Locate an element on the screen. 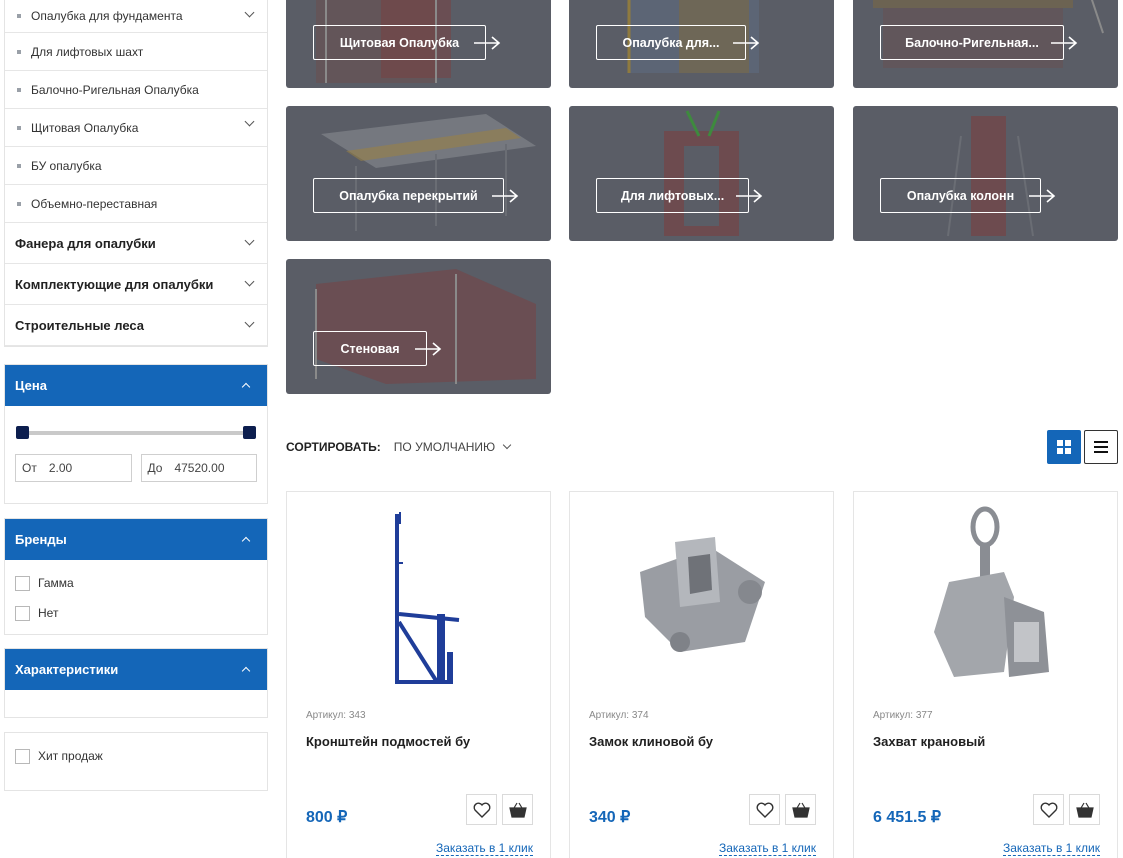 The image size is (1123, 858). subcategory-item: Объемно-переставная is located at coordinates (136, 204).